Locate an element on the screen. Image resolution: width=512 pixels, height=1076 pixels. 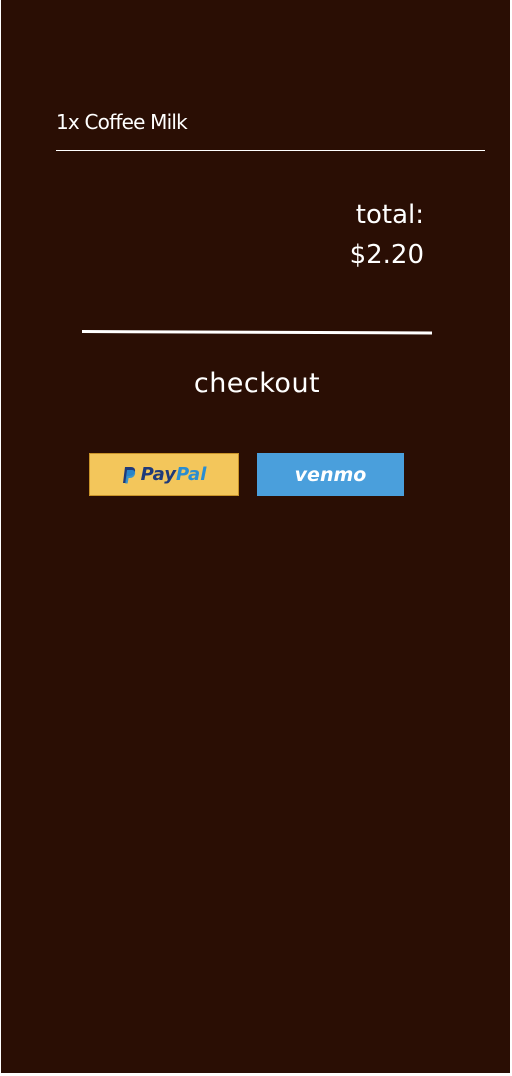
checkout-title: checkout is located at coordinates (257, 383).